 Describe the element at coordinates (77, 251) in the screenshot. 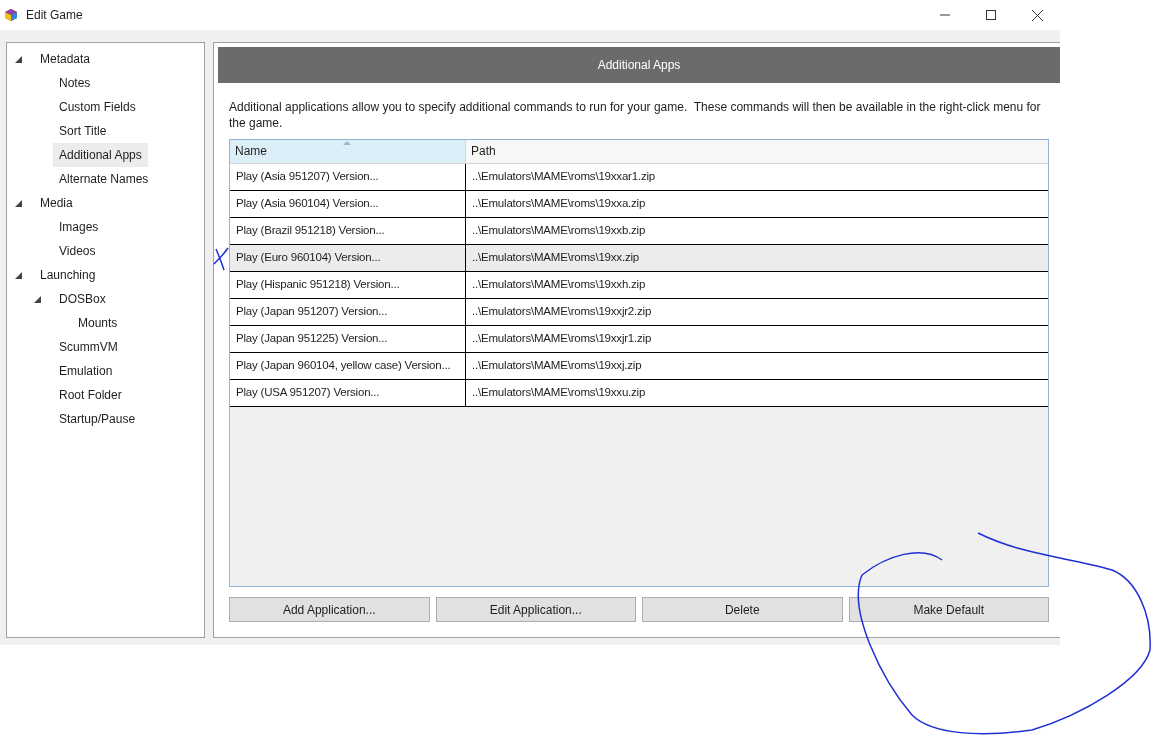

I see `tree-item: Videos` at that location.